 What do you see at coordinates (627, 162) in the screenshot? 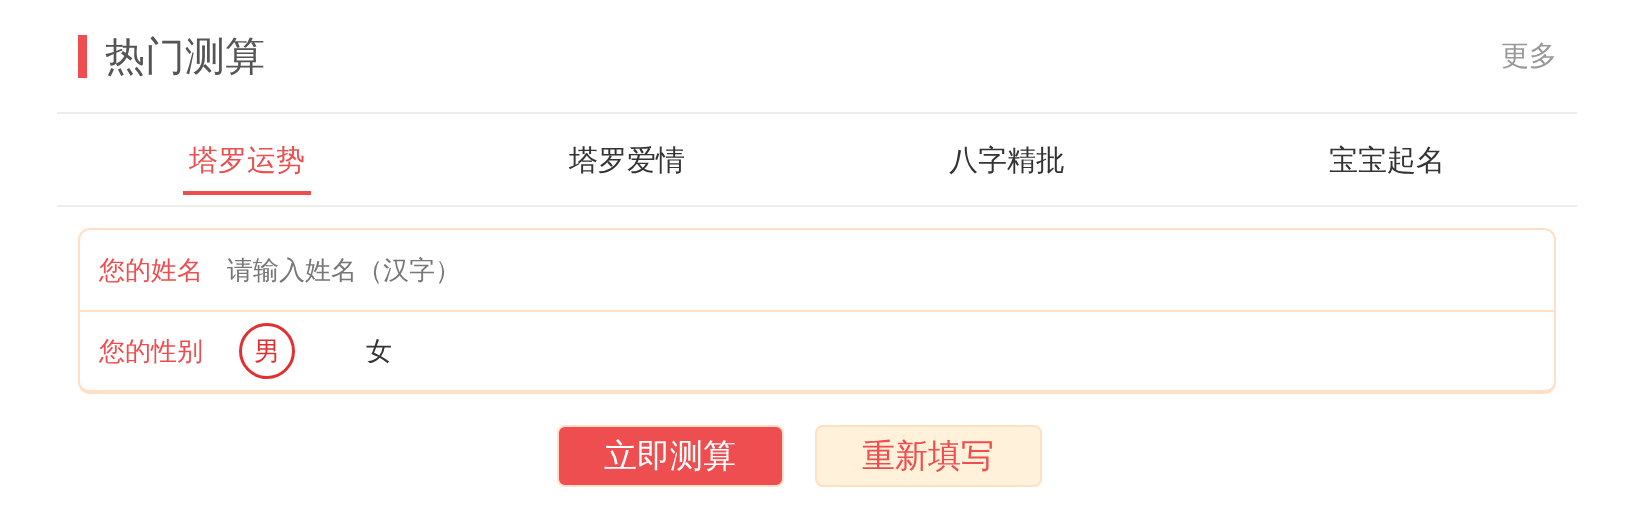
I see `tab: 塔罗爱情` at bounding box center [627, 162].